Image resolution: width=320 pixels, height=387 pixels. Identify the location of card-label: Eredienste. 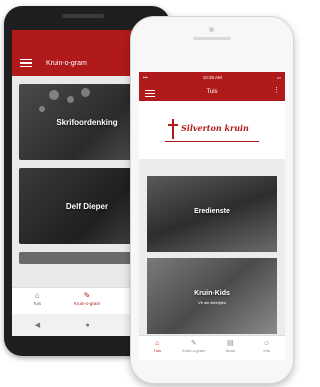
(212, 211).